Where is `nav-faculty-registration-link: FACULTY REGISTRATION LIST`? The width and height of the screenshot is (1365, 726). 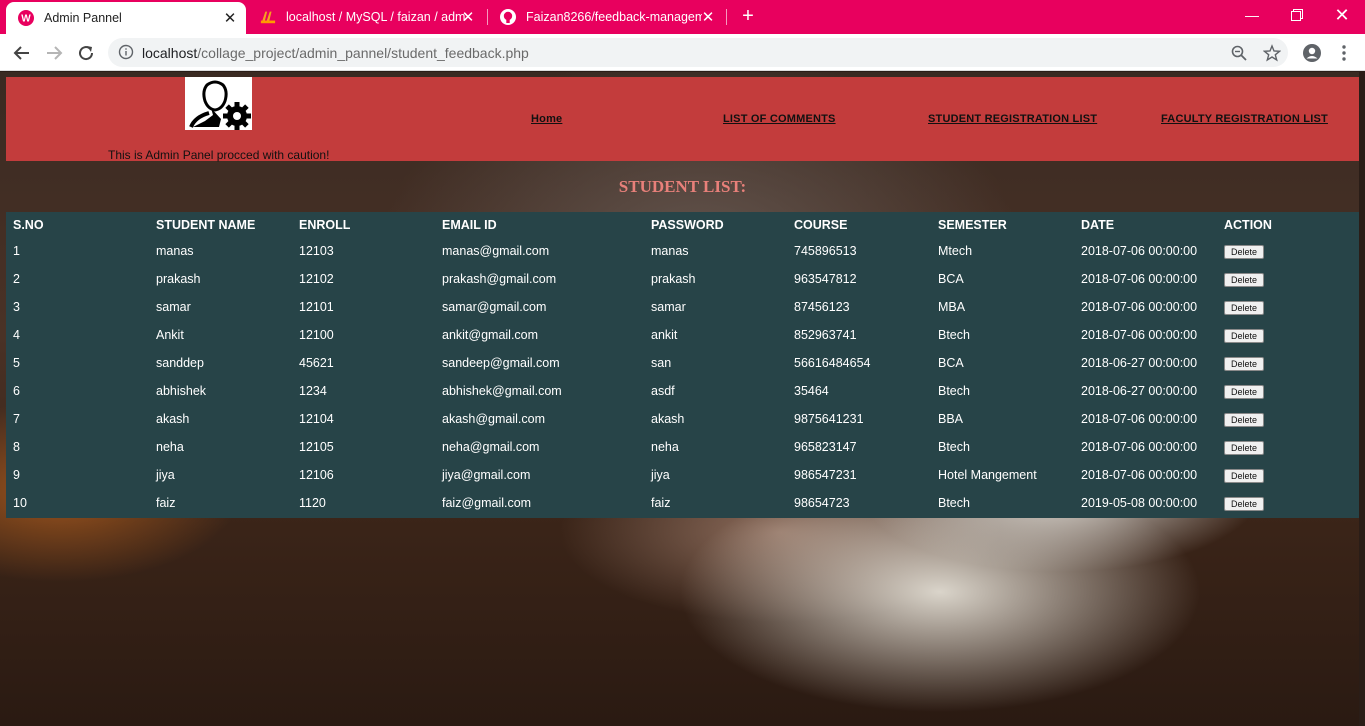
nav-faculty-registration-link: FACULTY REGISTRATION LIST is located at coordinates (1244, 119).